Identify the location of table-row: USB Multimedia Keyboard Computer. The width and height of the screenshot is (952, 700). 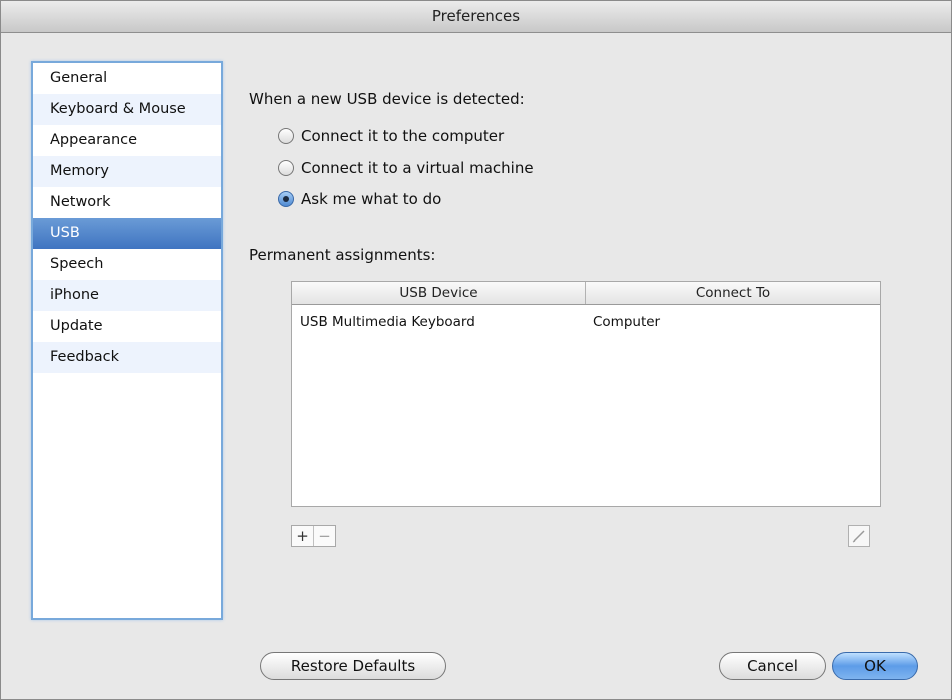
(586, 322).